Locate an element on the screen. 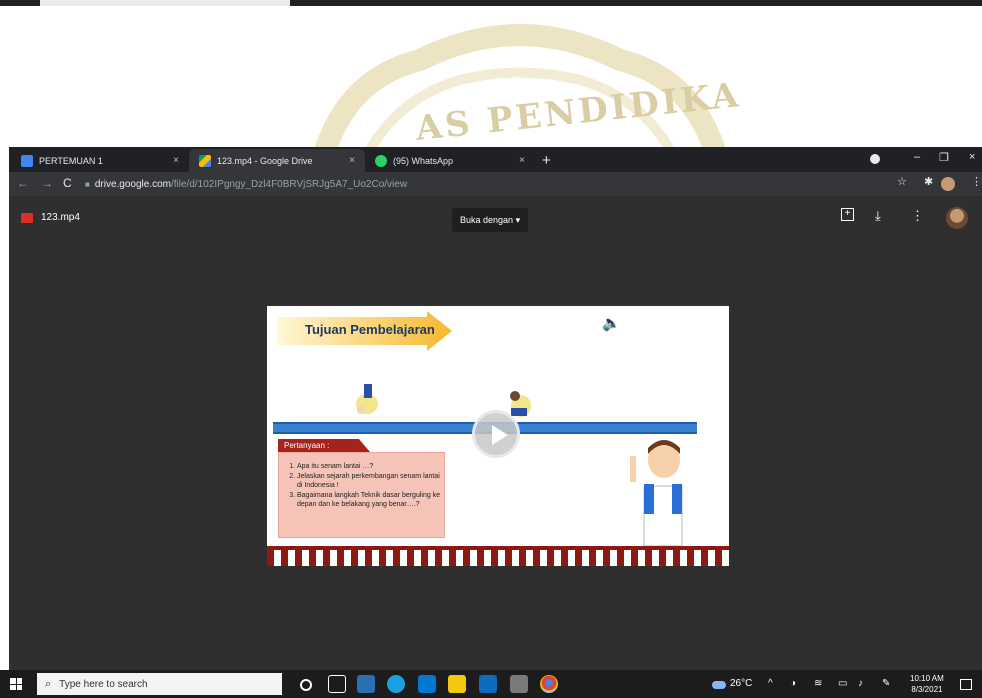  tab-label: PERTEMUAN 1 is located at coordinates (71, 160).